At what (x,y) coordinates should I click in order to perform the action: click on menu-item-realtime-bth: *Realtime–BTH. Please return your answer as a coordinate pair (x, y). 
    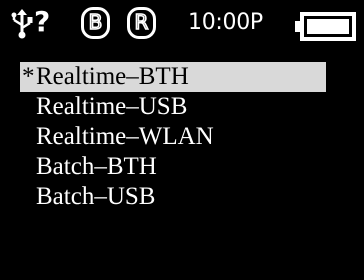
    Looking at the image, I should click on (173, 77).